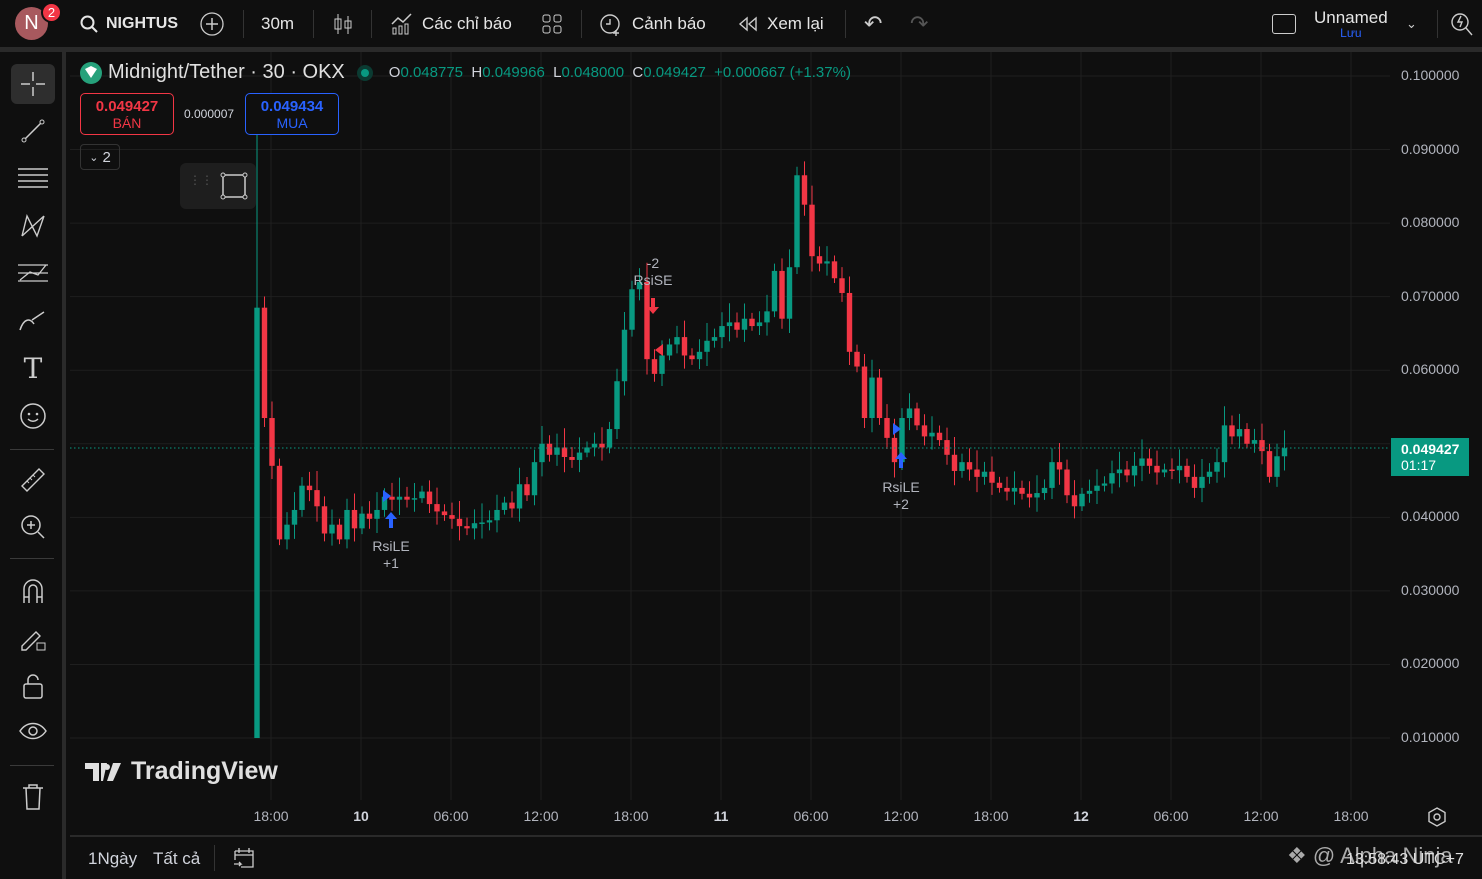 The width and height of the screenshot is (1482, 879). I want to click on redo-button: ↷, so click(919, 23).